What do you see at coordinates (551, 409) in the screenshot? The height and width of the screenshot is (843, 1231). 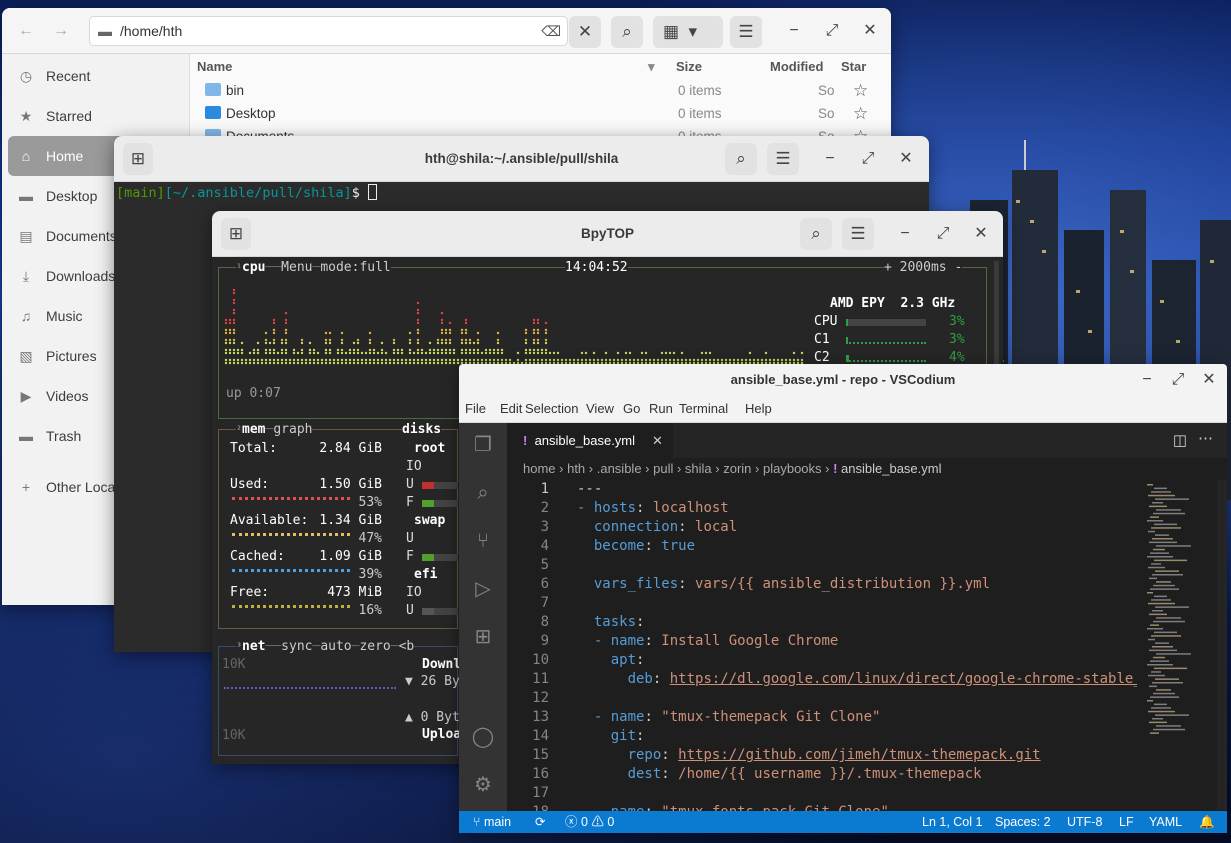 I see `menu-selection: Selection` at bounding box center [551, 409].